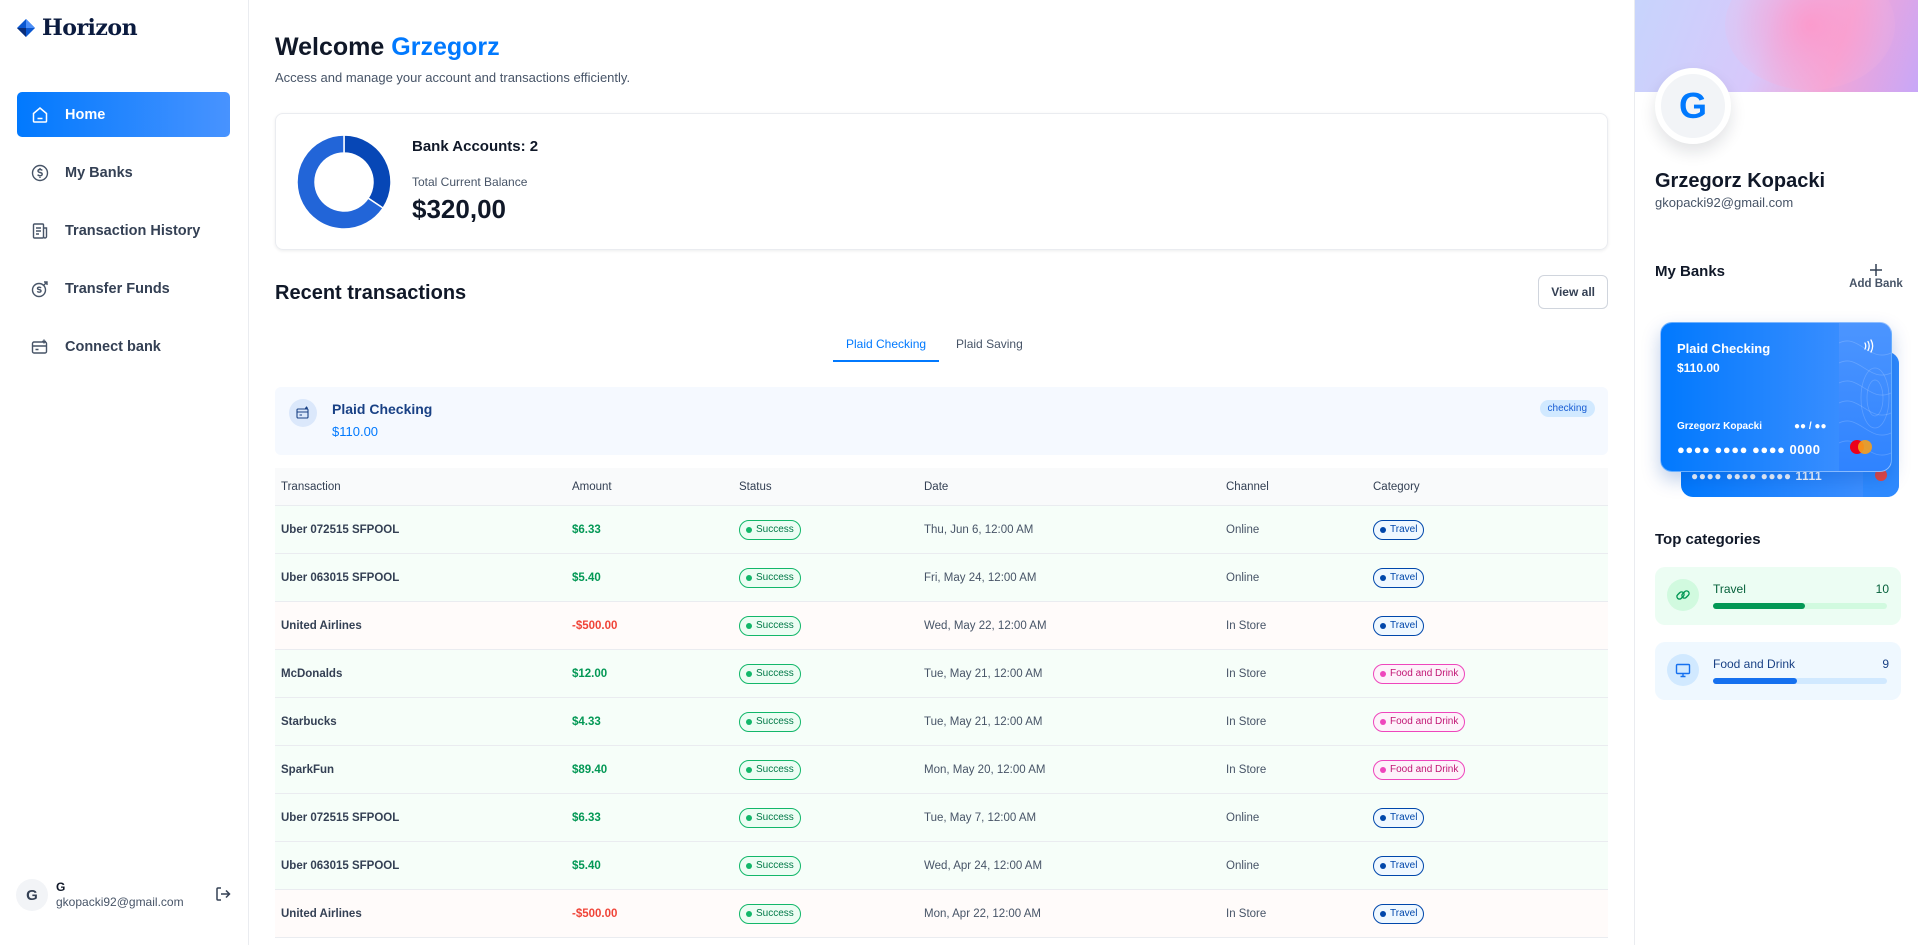 This screenshot has height=945, width=1918. What do you see at coordinates (1246, 673) in the screenshot?
I see `transaction-channel: In Store` at bounding box center [1246, 673].